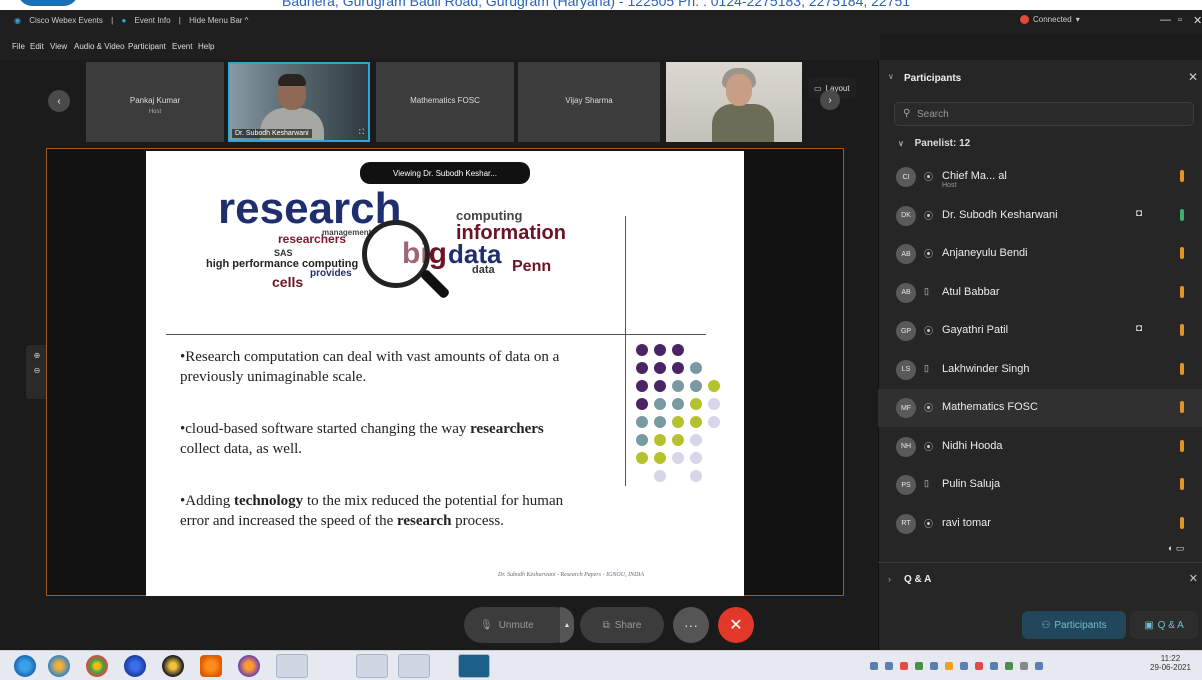 Image resolution: width=1202 pixels, height=680 pixels. I want to click on close-window-button: ✕, so click(1197, 20).